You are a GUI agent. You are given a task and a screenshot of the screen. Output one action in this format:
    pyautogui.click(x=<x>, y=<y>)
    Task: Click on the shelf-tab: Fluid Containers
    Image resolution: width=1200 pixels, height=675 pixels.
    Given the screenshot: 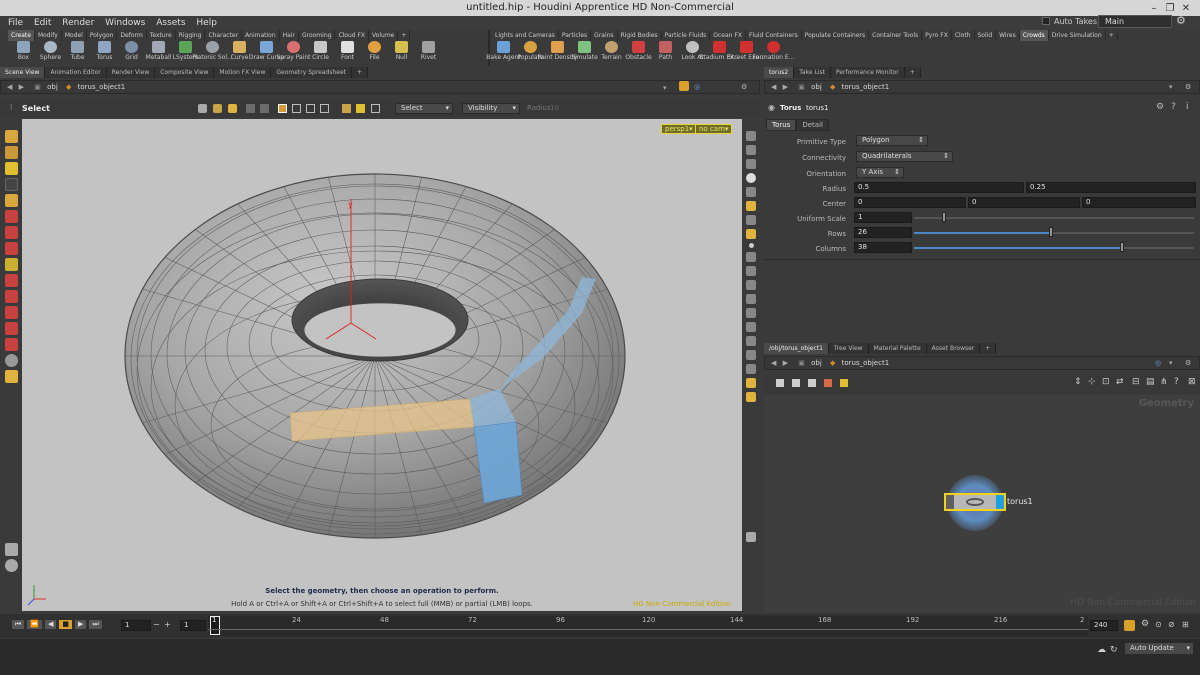 What is the action you would take?
    pyautogui.click(x=773, y=35)
    